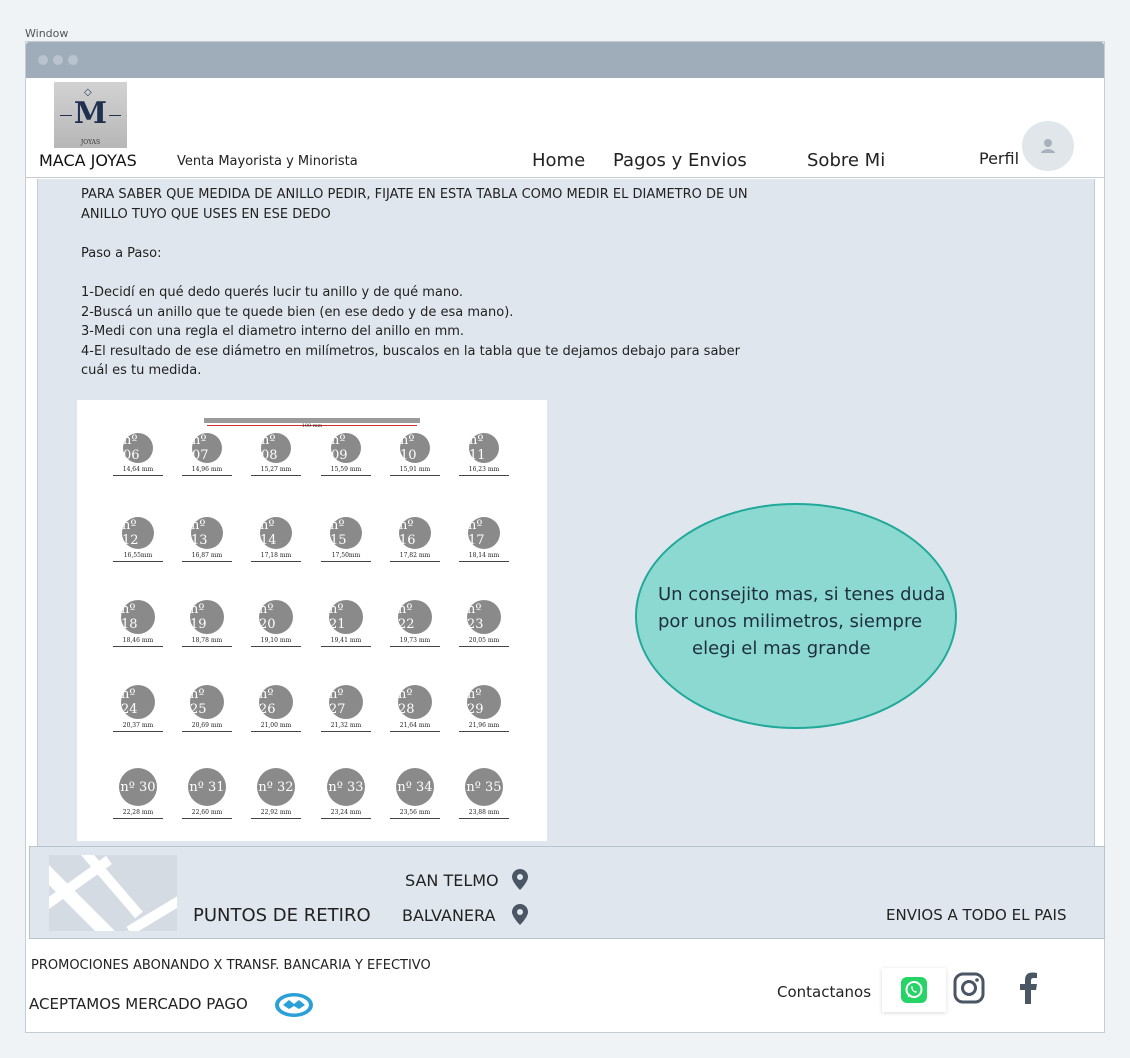 This screenshot has height=1058, width=1130. I want to click on profile-label: Perfil, so click(999, 158).